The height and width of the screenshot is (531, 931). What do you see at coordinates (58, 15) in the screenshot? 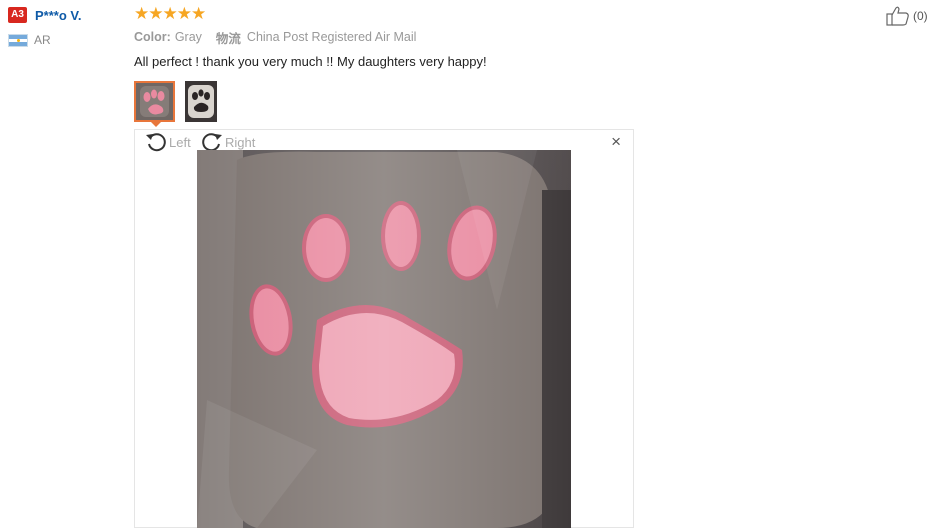
I see `reviewer-name: P***o V.` at bounding box center [58, 15].